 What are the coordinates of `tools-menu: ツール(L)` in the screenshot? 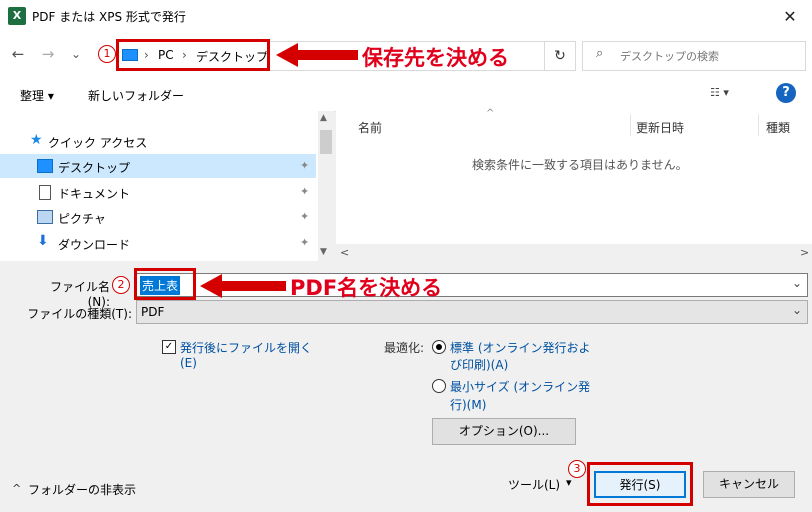 It's located at (534, 484).